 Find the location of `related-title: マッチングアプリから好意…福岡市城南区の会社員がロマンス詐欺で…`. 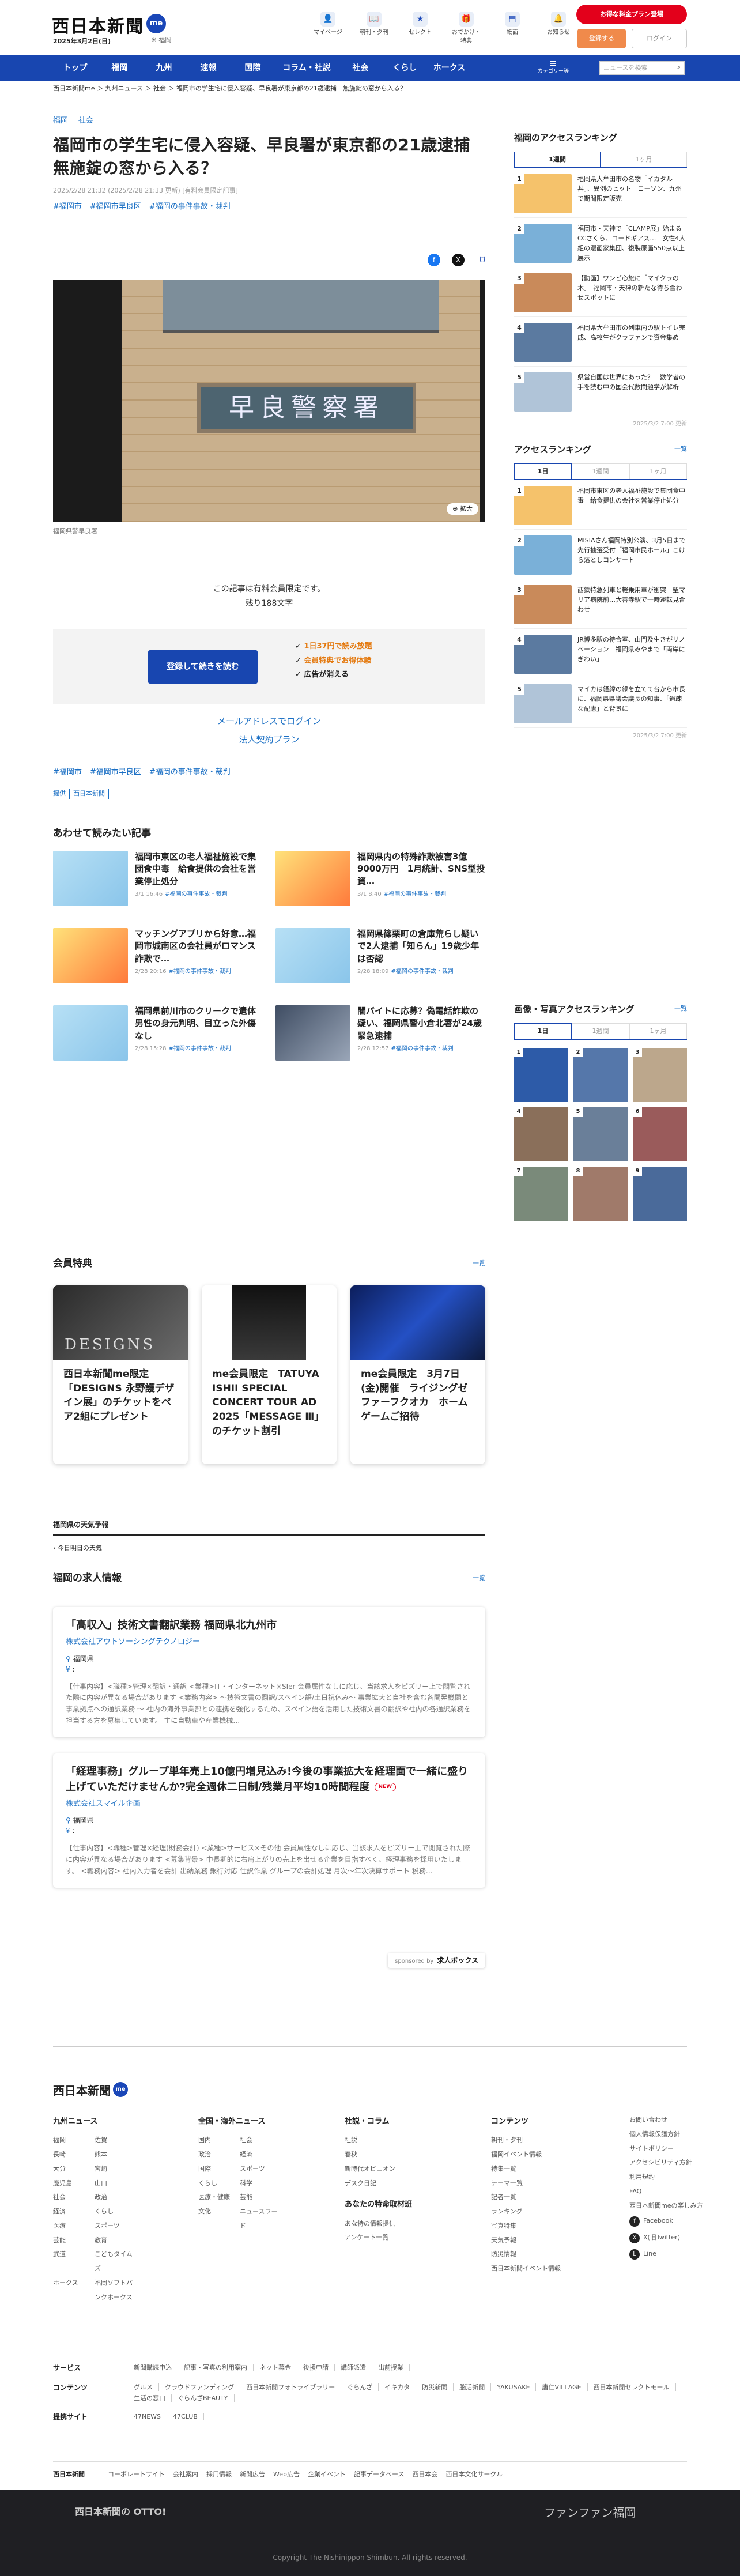

related-title: マッチングアプリから好意…福岡市城南区の会社員がロマンス詐欺で… is located at coordinates (199, 946).